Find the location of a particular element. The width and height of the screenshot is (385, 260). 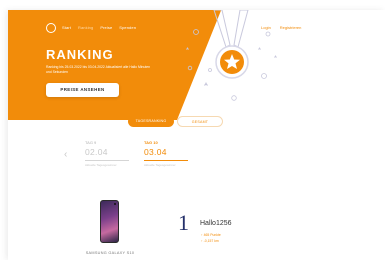

leader-stats: ↑ 465 Punkte ↑ -0,157 km is located at coordinates (211, 238).